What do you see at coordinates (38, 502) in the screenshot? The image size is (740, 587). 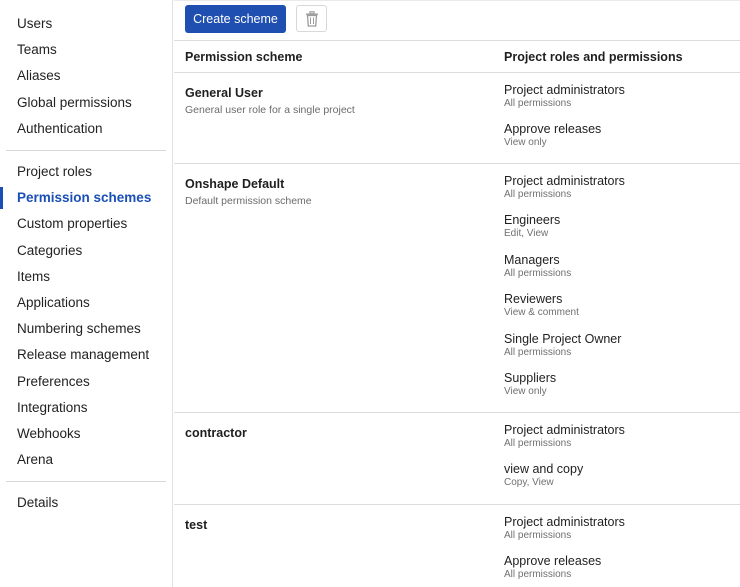 I see `sidebar-item-label: Details` at bounding box center [38, 502].